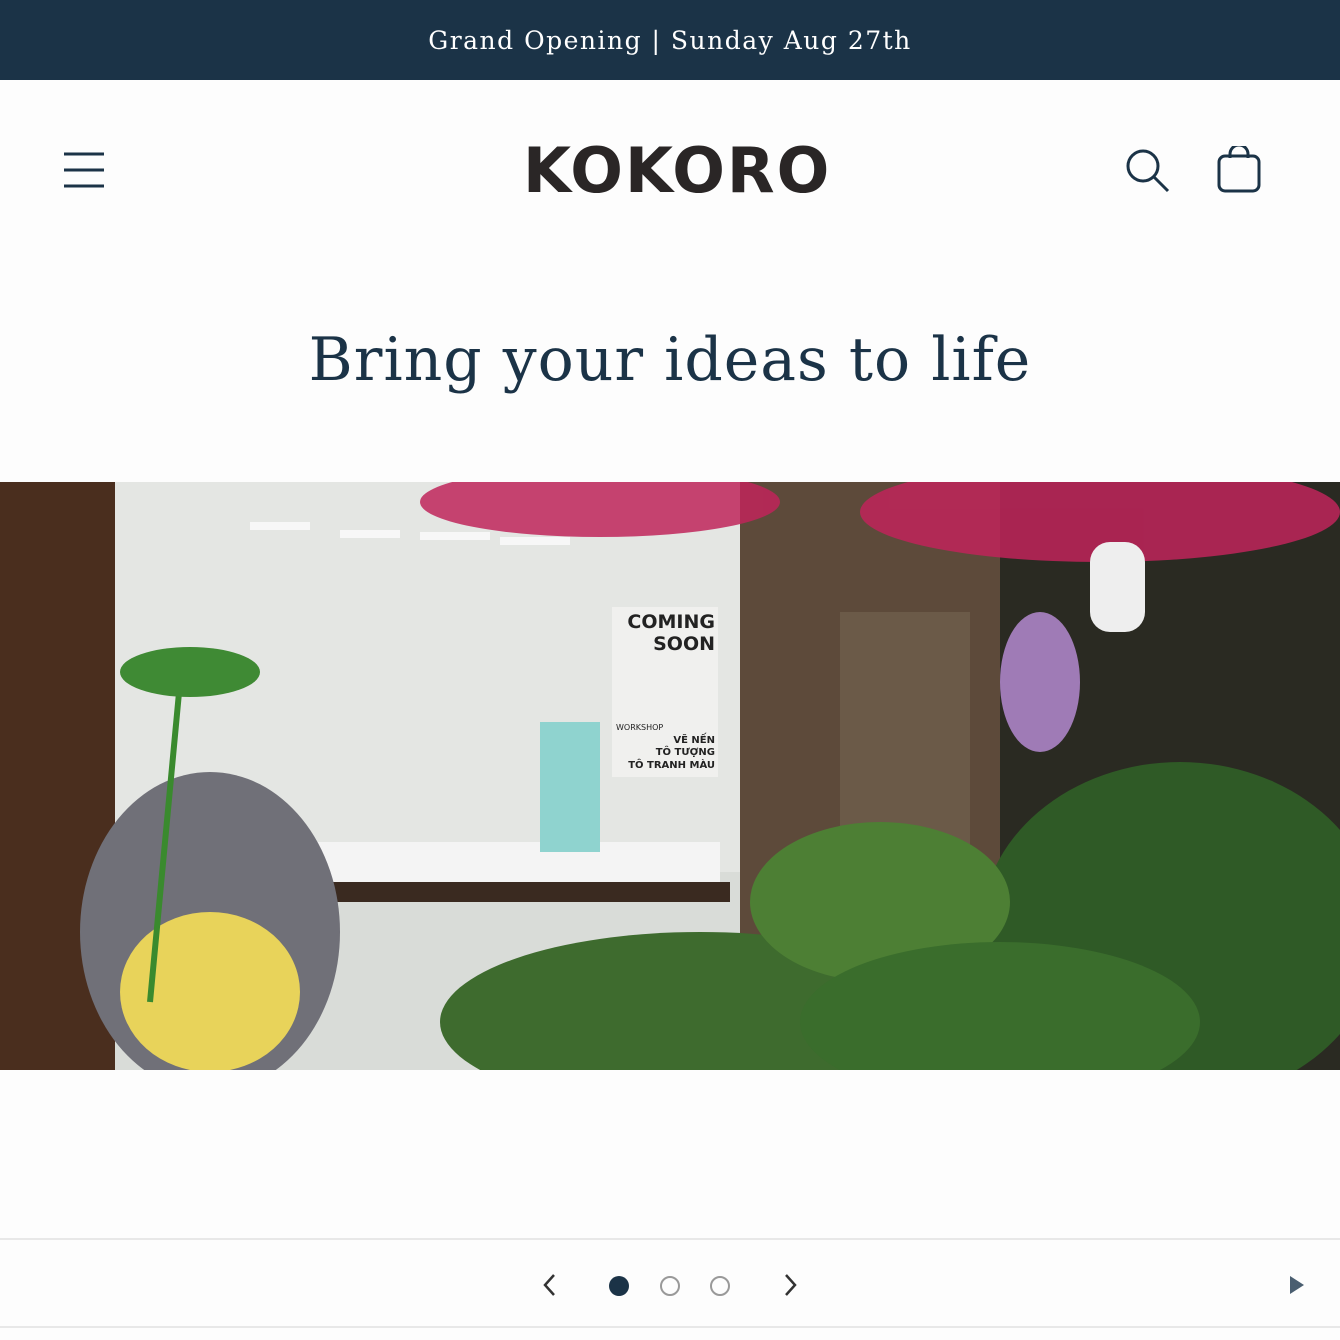  Describe the element at coordinates (694, 740) in the screenshot. I see `sign-line-1: VẼ NẾN` at that location.